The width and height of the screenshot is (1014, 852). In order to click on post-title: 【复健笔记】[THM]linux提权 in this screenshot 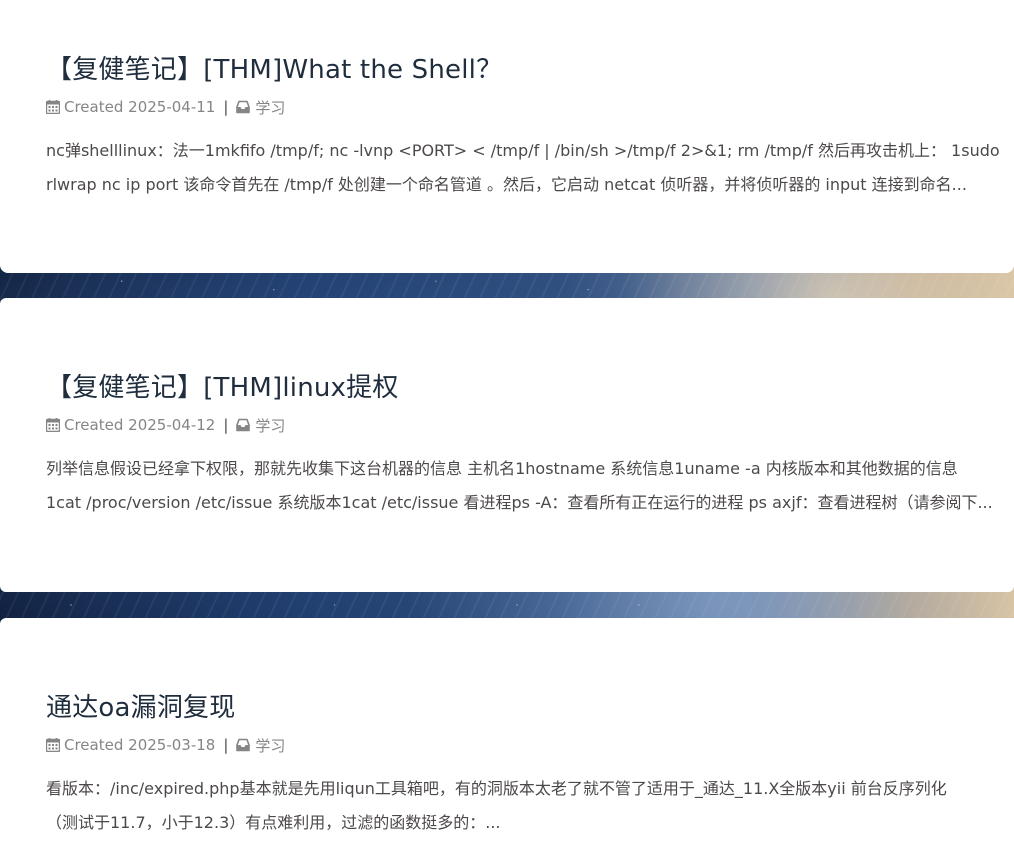, I will do `click(530, 388)`.